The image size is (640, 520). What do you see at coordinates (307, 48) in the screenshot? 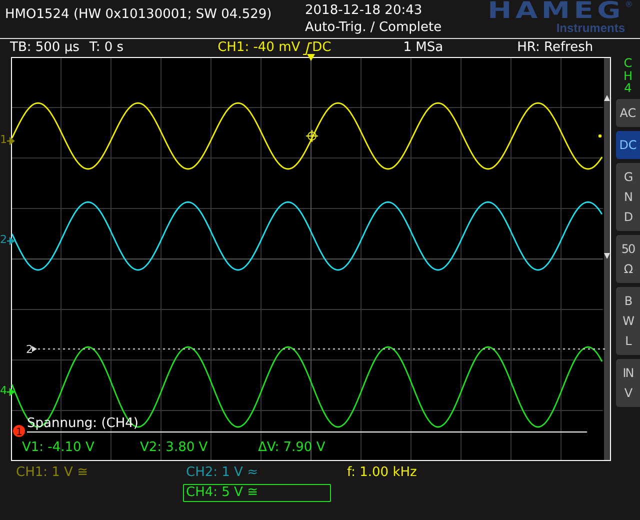
I see `rising-edge-icon` at bounding box center [307, 48].